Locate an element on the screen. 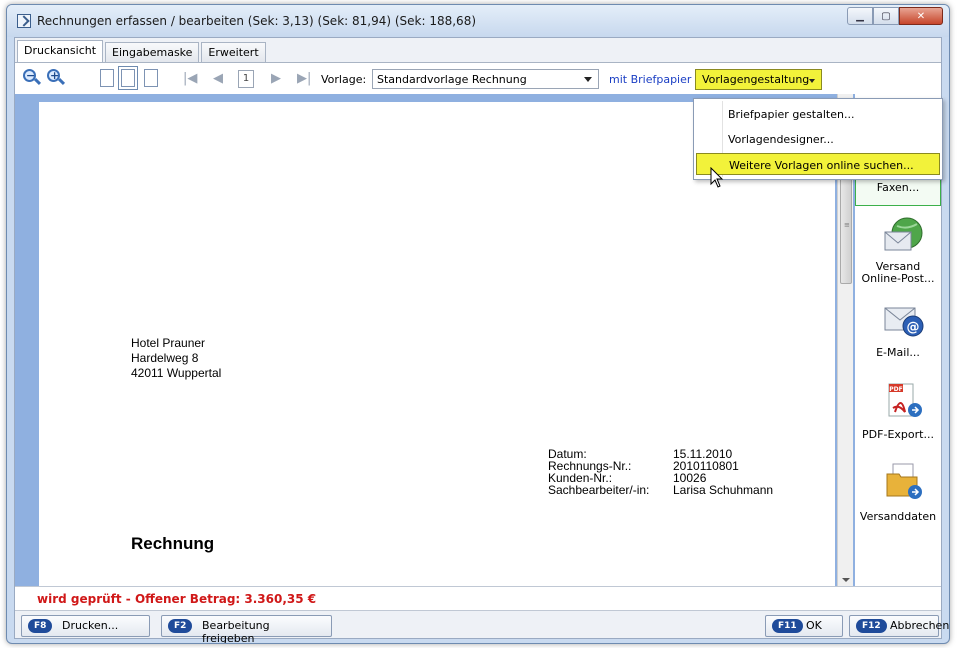  tab-erweitert: Erweitert is located at coordinates (233, 52).